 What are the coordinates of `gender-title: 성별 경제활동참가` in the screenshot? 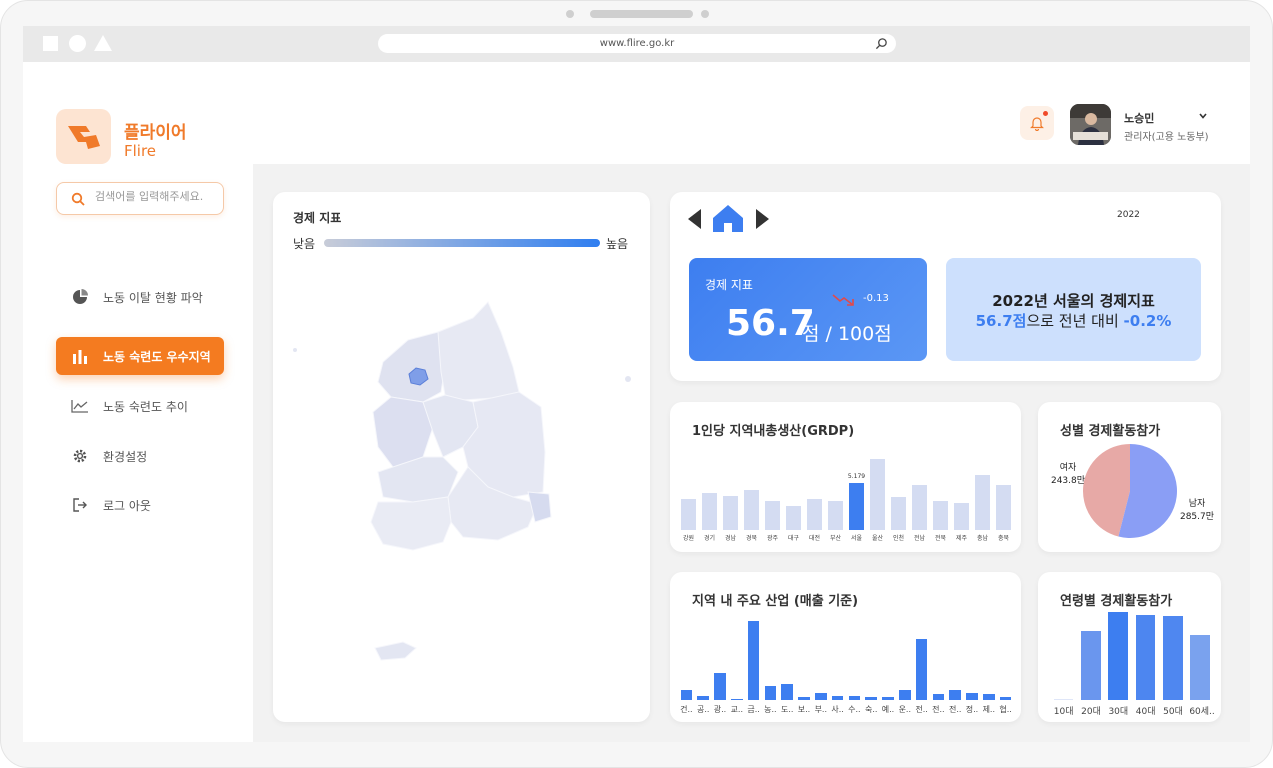 It's located at (1110, 431).